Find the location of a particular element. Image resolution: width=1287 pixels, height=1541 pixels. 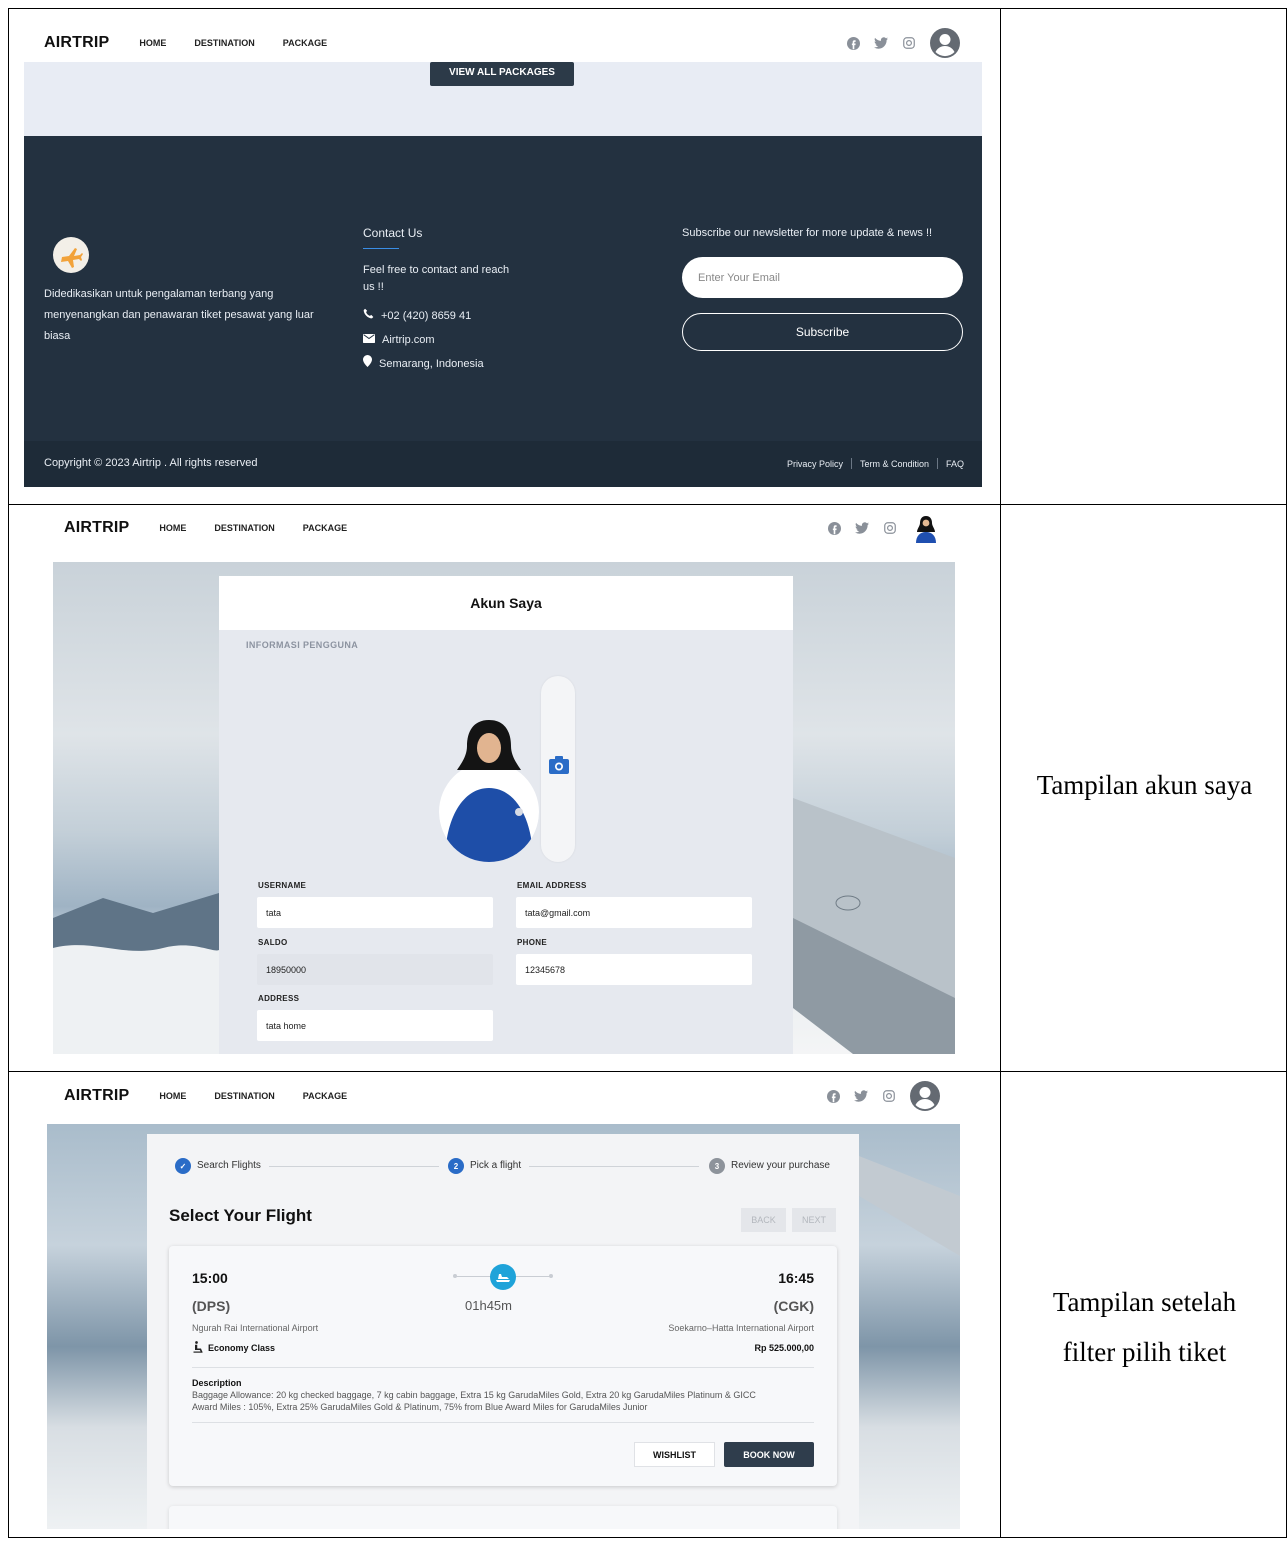

phone-label: PHONE is located at coordinates (532, 942).